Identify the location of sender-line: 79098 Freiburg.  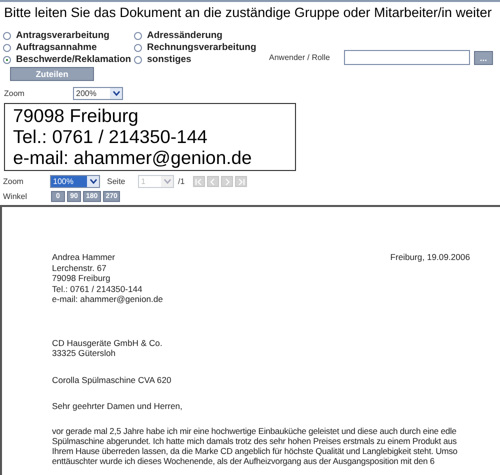
(82, 278).